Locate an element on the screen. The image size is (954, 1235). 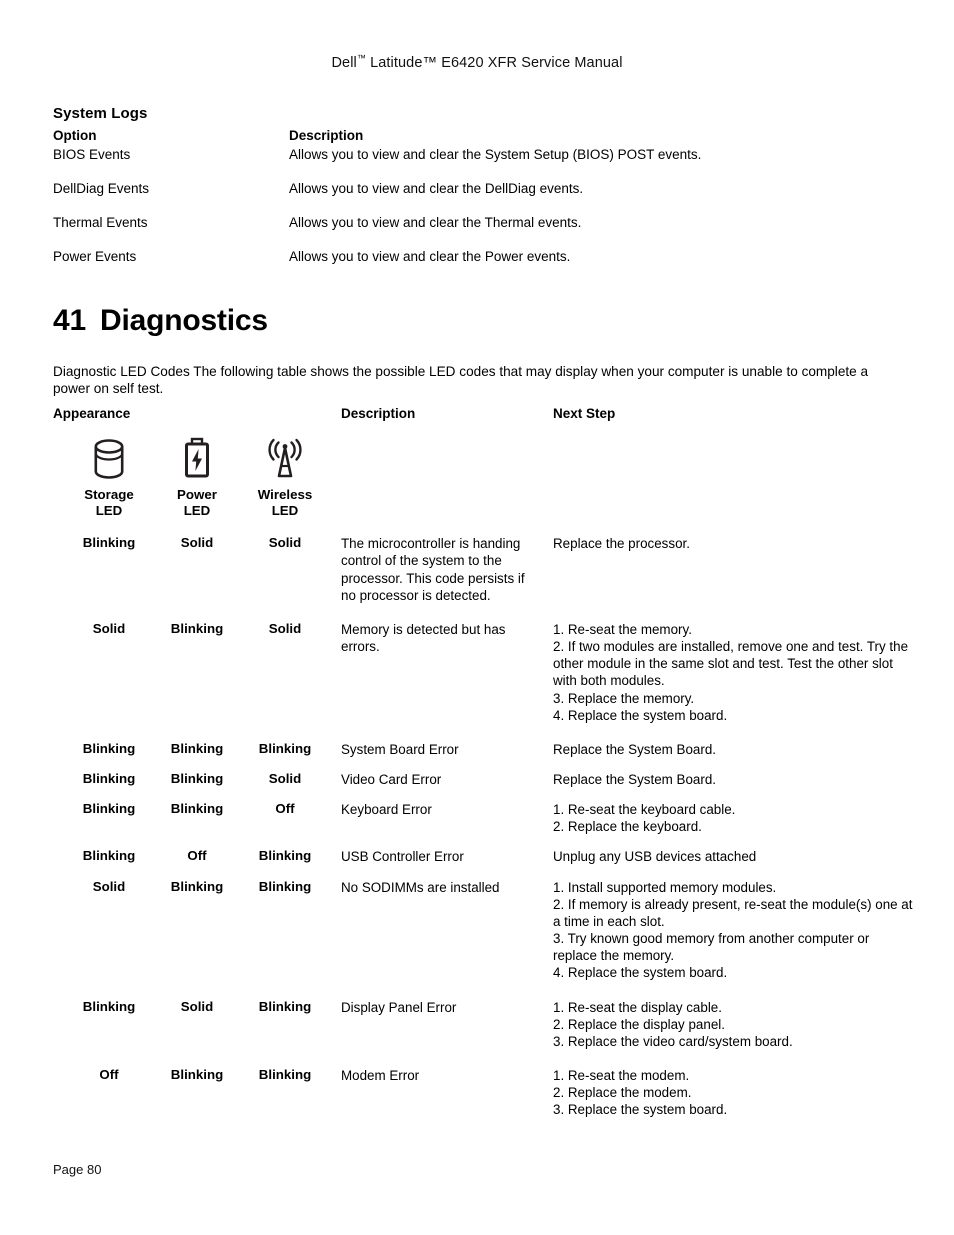
wireless-led-label: Wireless LED is located at coordinates (285, 503).